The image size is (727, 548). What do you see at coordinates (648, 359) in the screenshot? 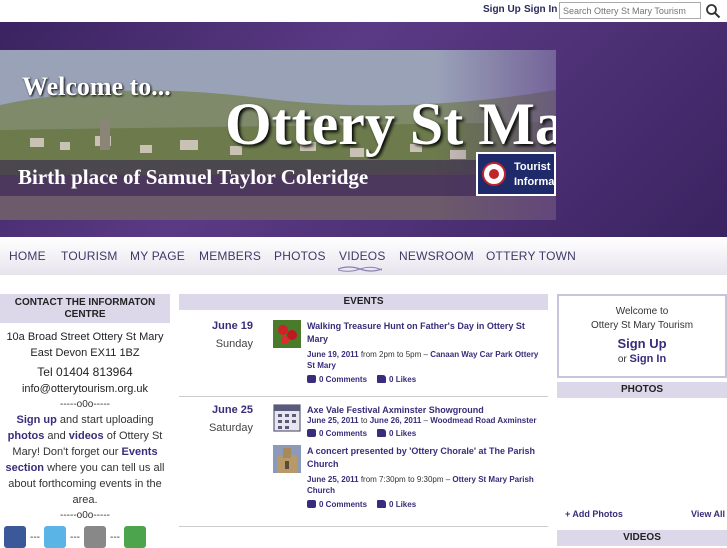
I see `sidebar-signin-link: Sign In` at bounding box center [648, 359].